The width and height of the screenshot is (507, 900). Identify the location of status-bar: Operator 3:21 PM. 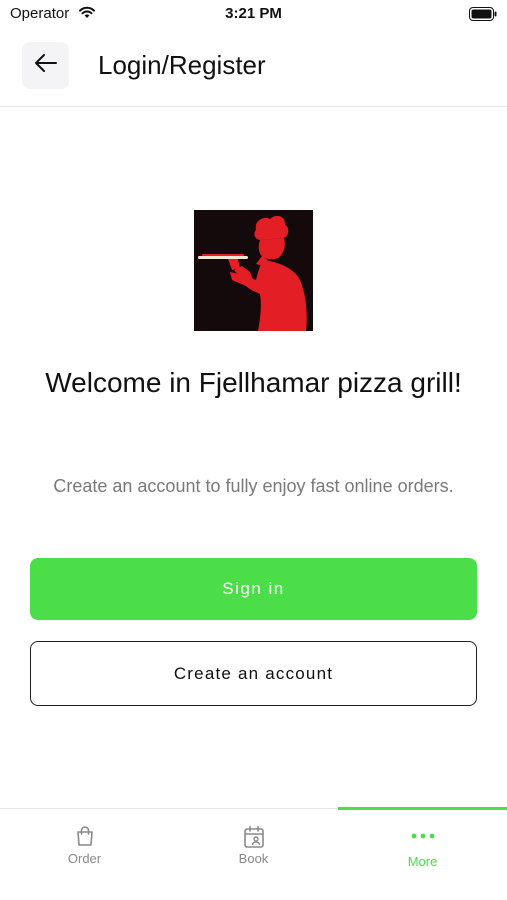
(253, 14).